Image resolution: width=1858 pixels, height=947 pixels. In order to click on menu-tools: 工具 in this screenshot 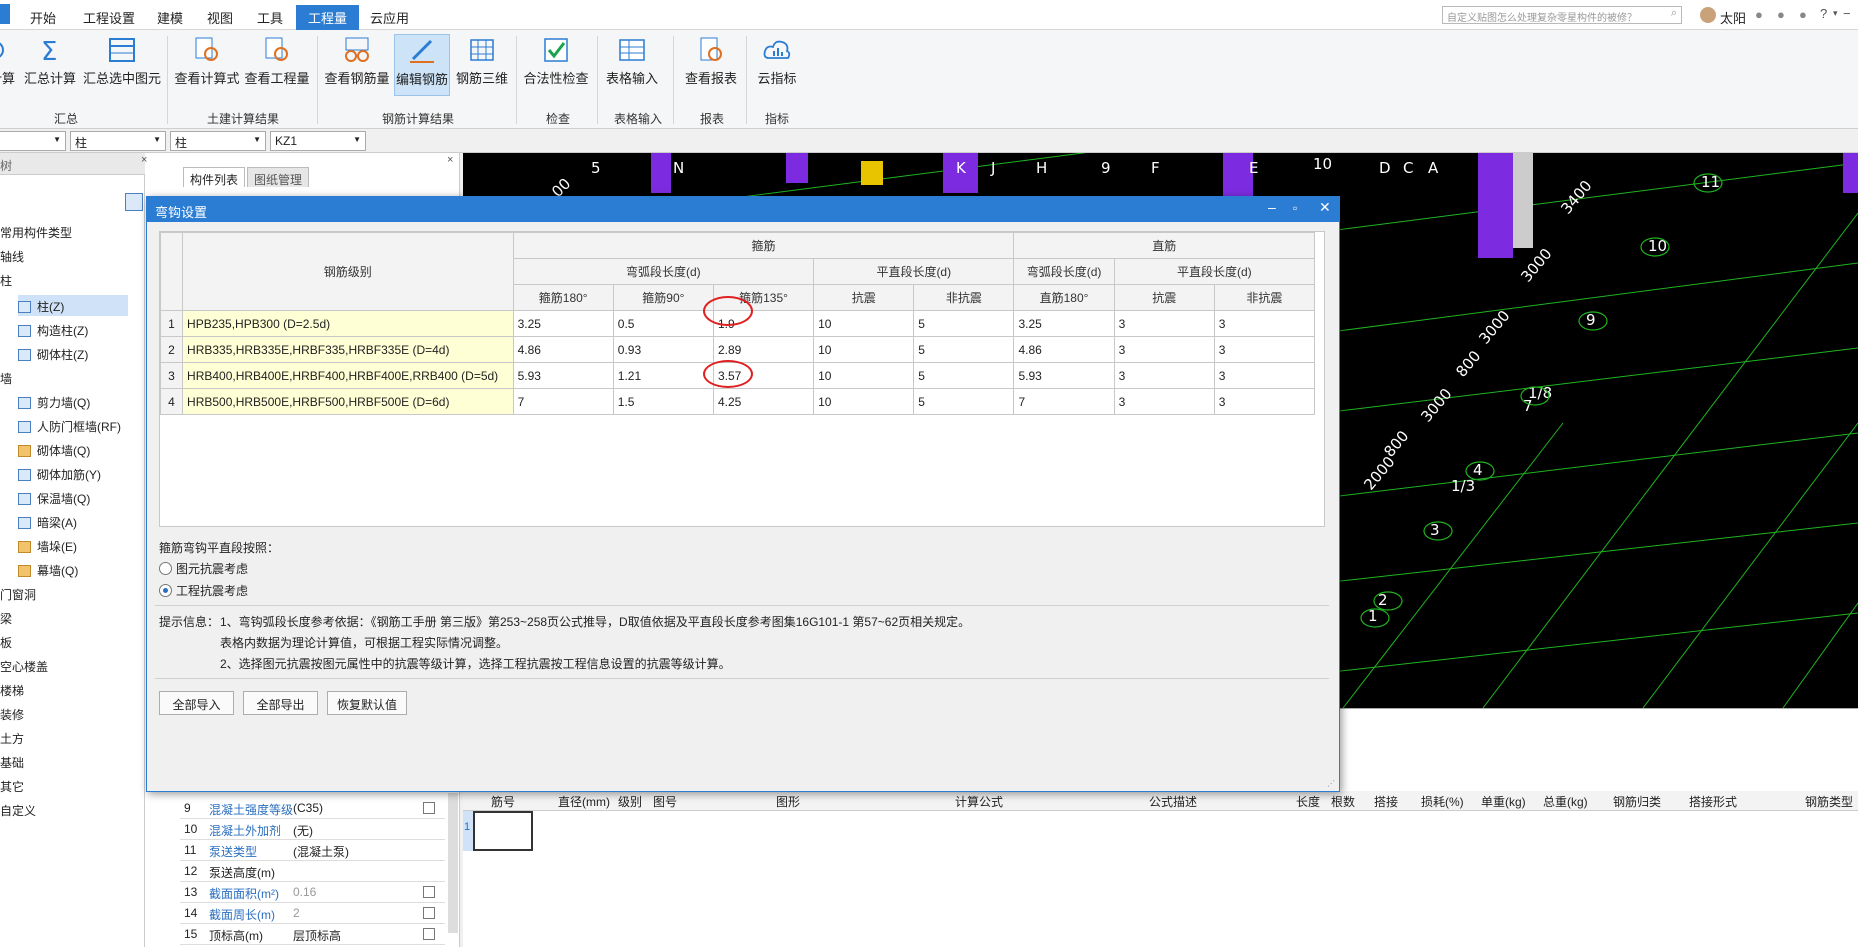, I will do `click(270, 17)`.